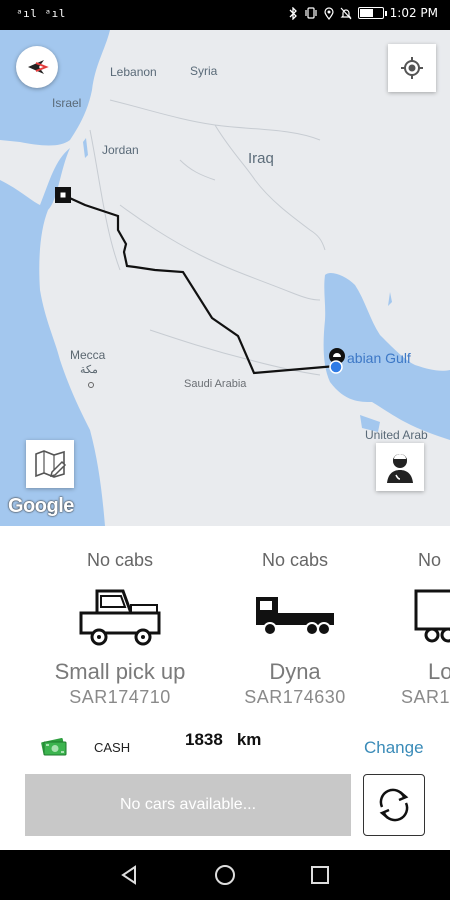 This screenshot has width=450, height=900. I want to click on refresh-button, so click(394, 805).